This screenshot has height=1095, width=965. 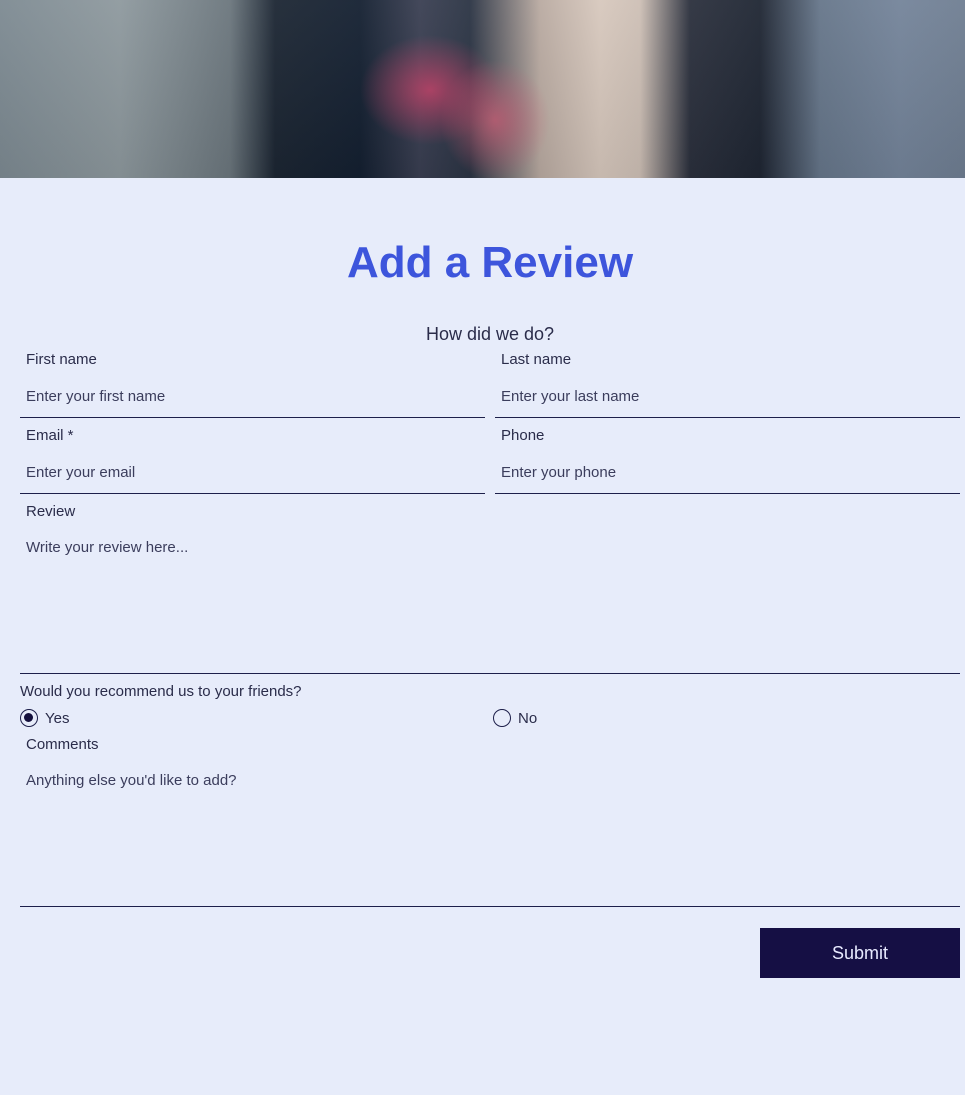 What do you see at coordinates (57, 718) in the screenshot?
I see `recommend-yes-label: Yes` at bounding box center [57, 718].